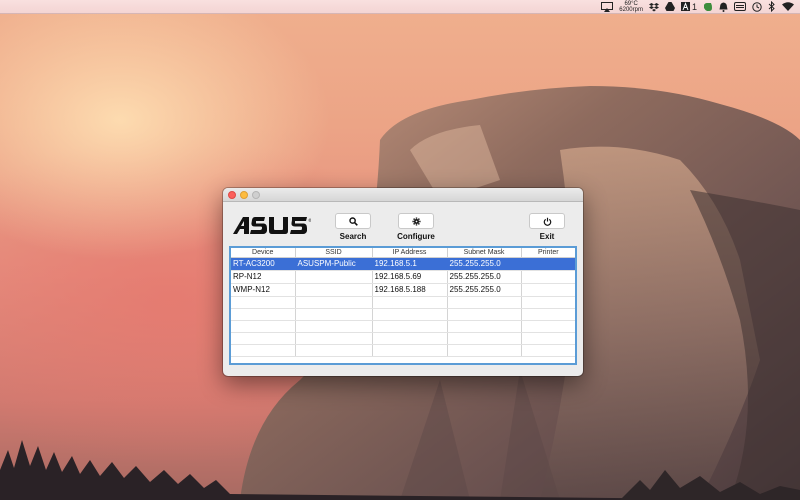 The height and width of the screenshot is (500, 800). I want to click on airplay-icon, so click(607, 7).